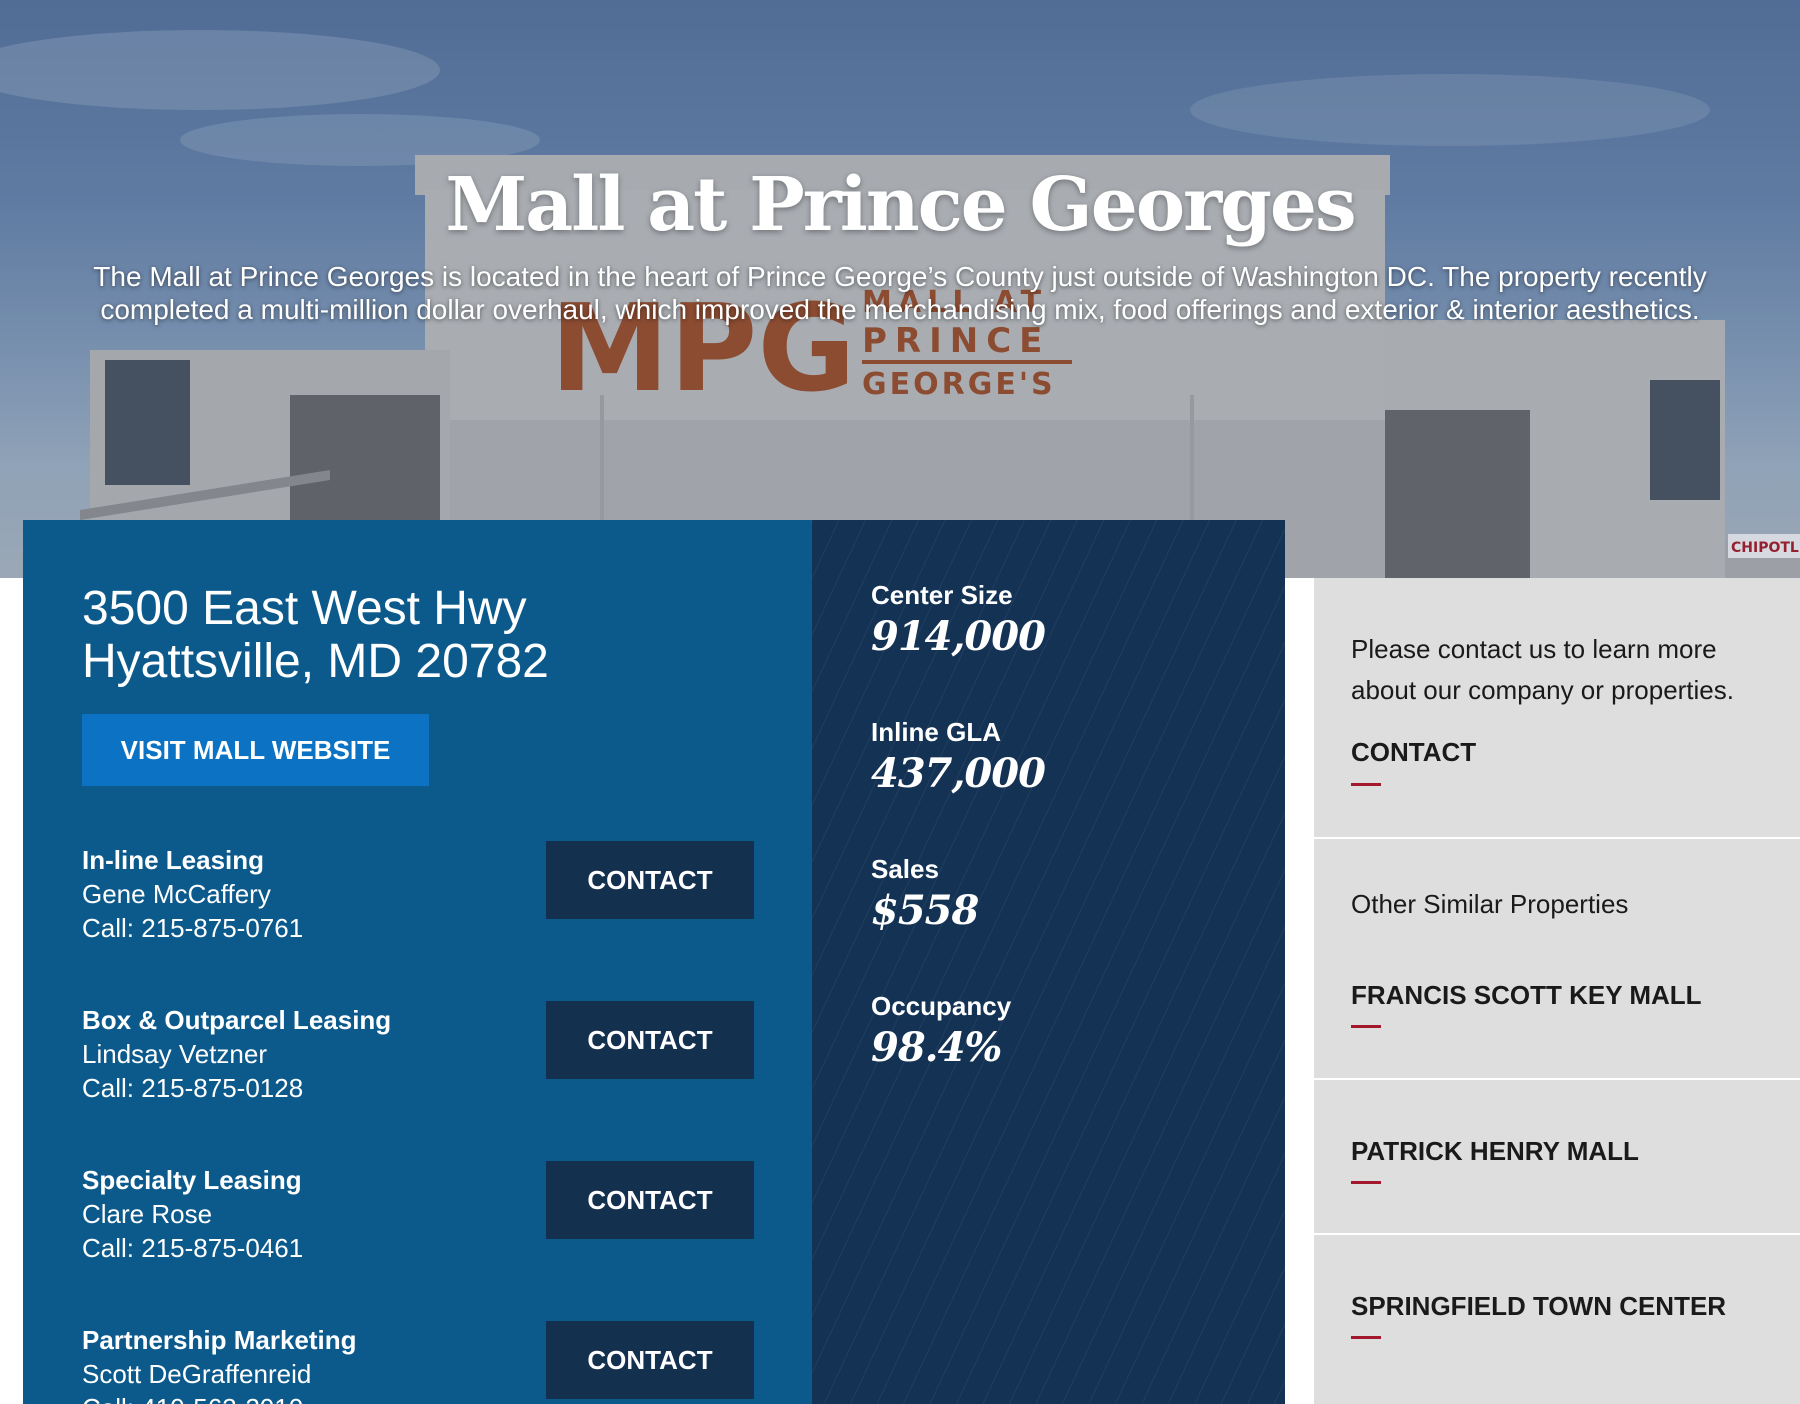 This screenshot has height=1404, width=1800. What do you see at coordinates (1490, 904) in the screenshot?
I see `similar-heading: Other Similar Properties` at bounding box center [1490, 904].